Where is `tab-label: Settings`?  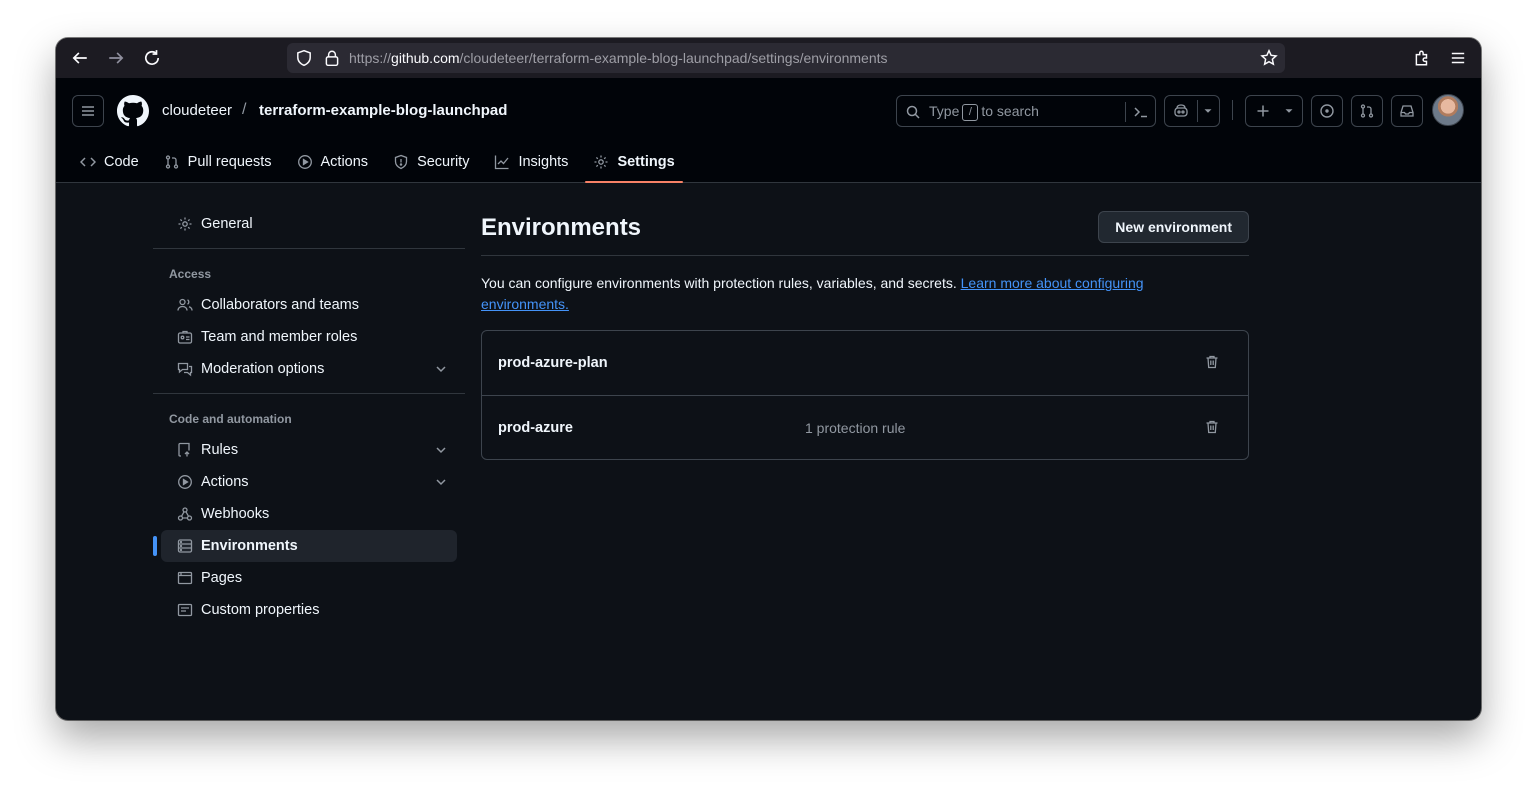
tab-label: Settings is located at coordinates (646, 162).